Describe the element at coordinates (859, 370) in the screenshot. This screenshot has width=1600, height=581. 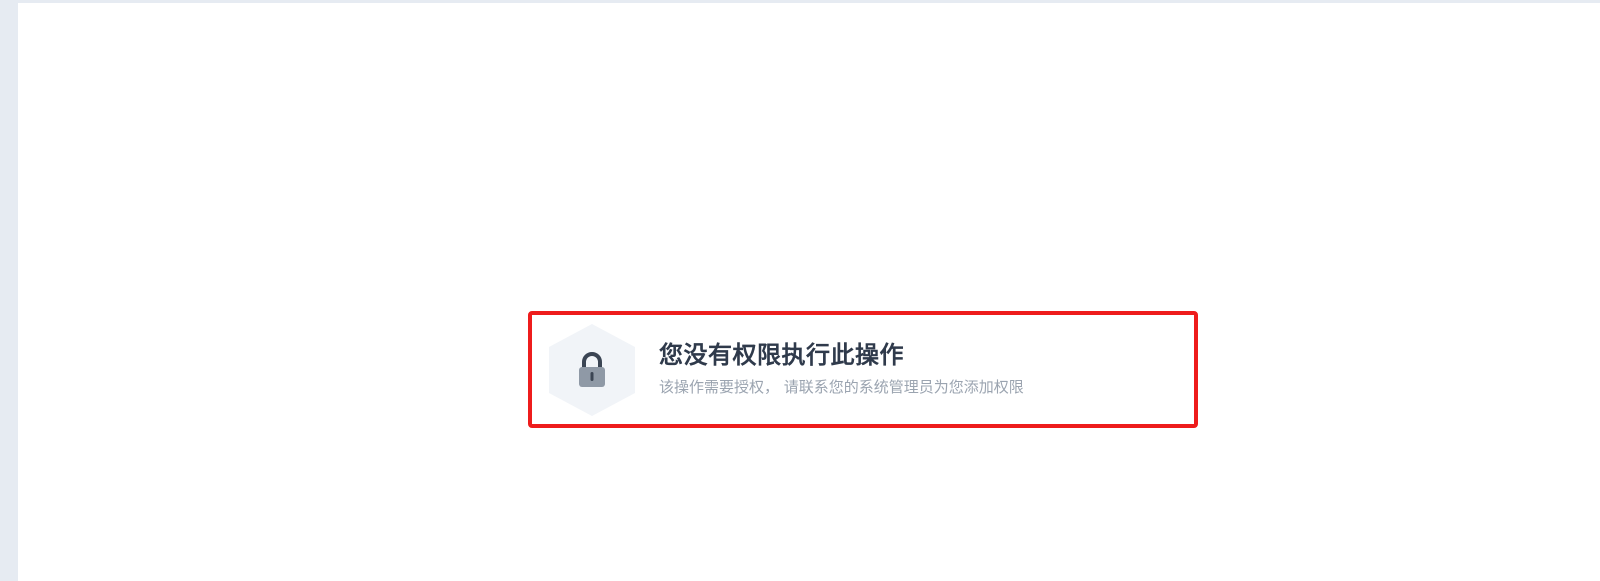
I see `permission-denied-notice: 您没有权限执行此操作 该操作需要授权， 请联系您的系统管理员为您添加权限` at that location.